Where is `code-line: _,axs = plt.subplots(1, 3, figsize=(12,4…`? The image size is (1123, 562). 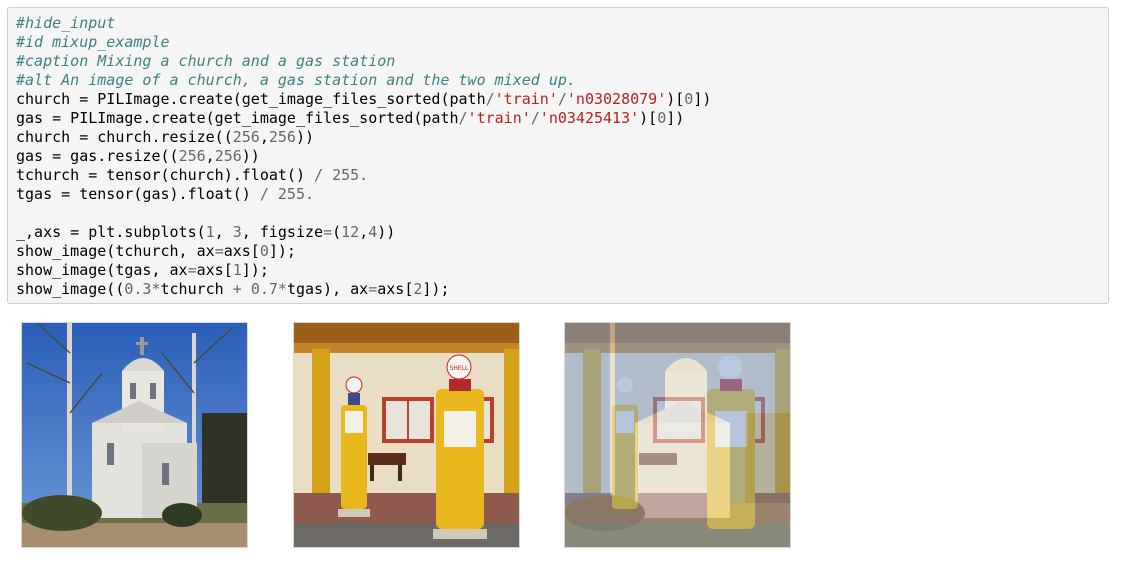 code-line: _,axs = plt.subplots(1, 3, figsize=(12,4… is located at coordinates (562, 232).